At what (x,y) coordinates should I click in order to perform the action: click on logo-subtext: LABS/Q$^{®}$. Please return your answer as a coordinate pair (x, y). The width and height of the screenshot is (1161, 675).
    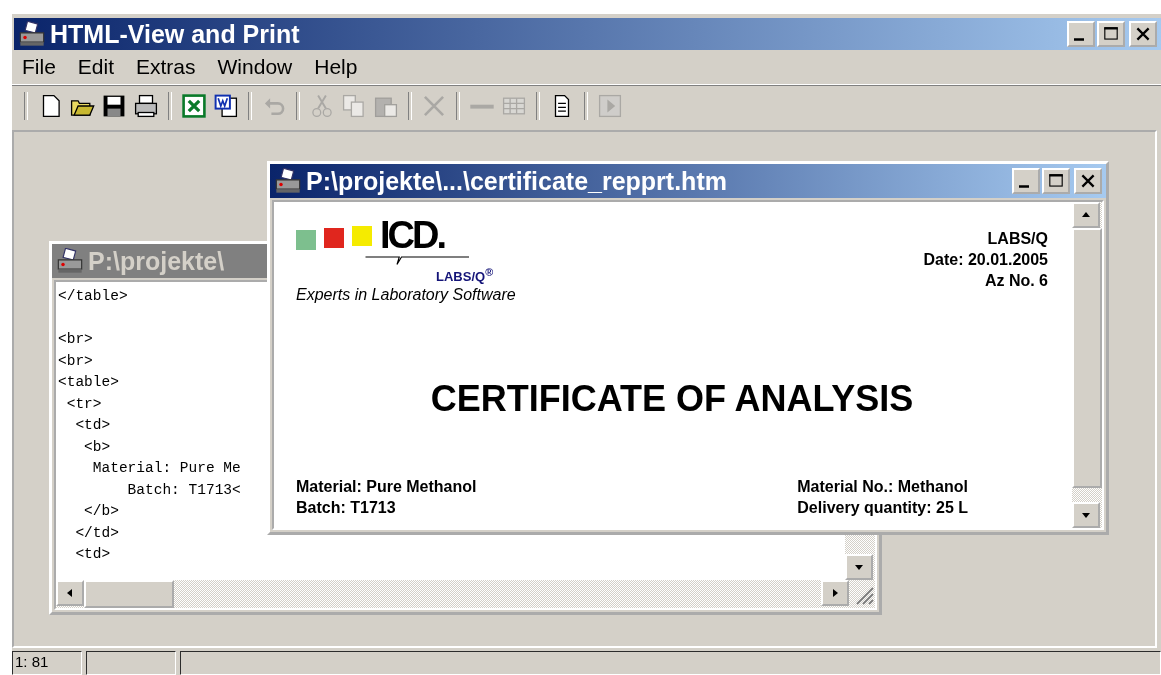
    Looking at the image, I should click on (465, 275).